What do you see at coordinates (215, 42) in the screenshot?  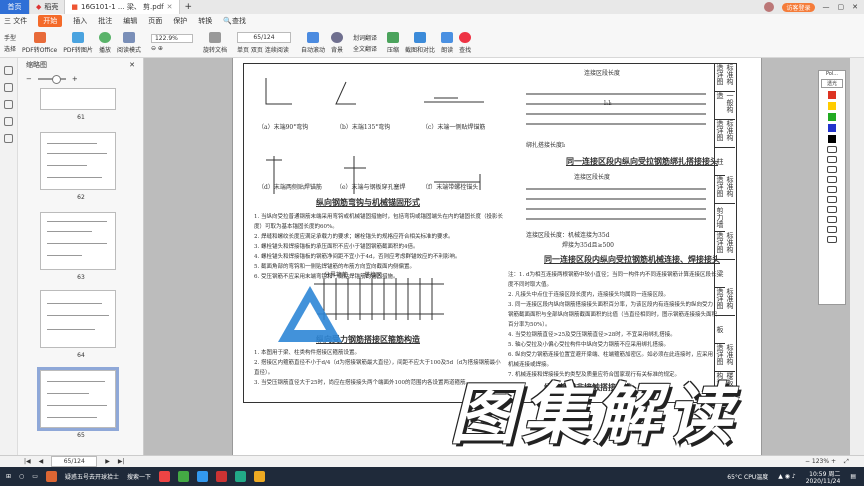 I see `rotate-button: 旋转文档` at bounding box center [215, 42].